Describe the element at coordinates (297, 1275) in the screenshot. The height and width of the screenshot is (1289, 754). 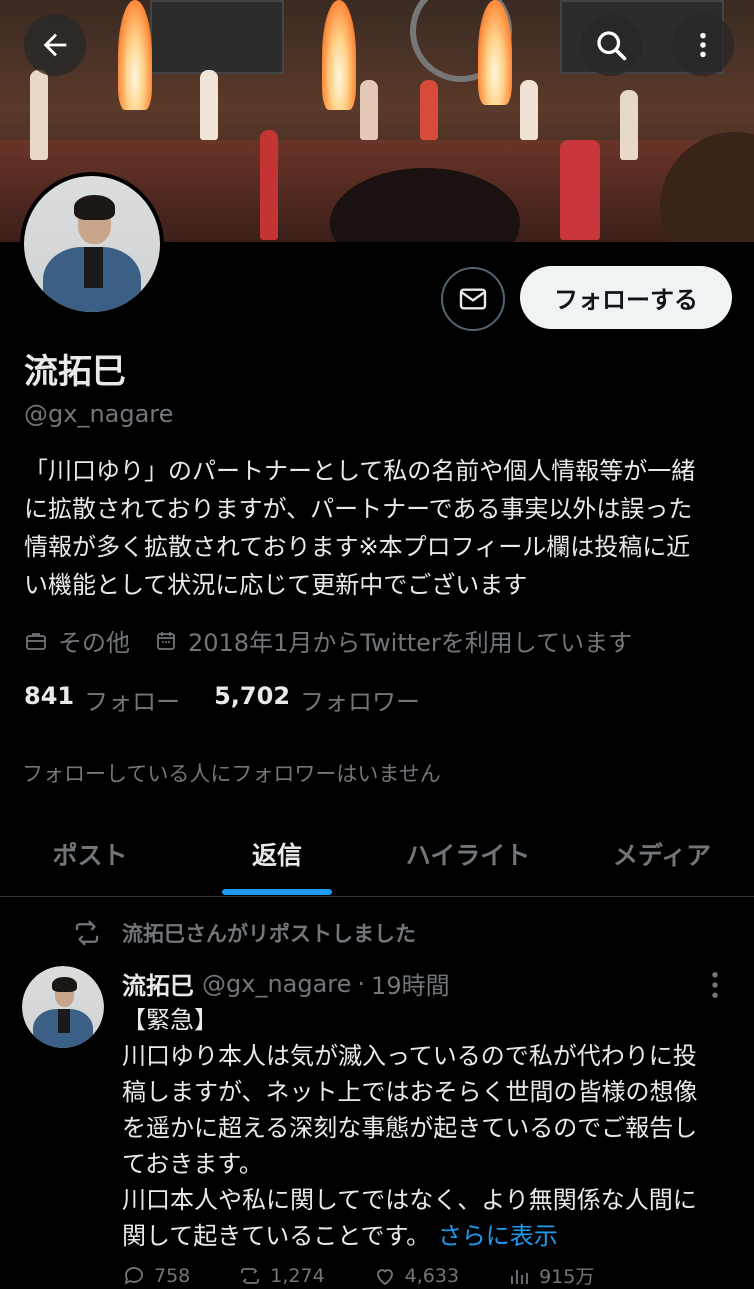
I see `repost-count: 1,274` at that location.